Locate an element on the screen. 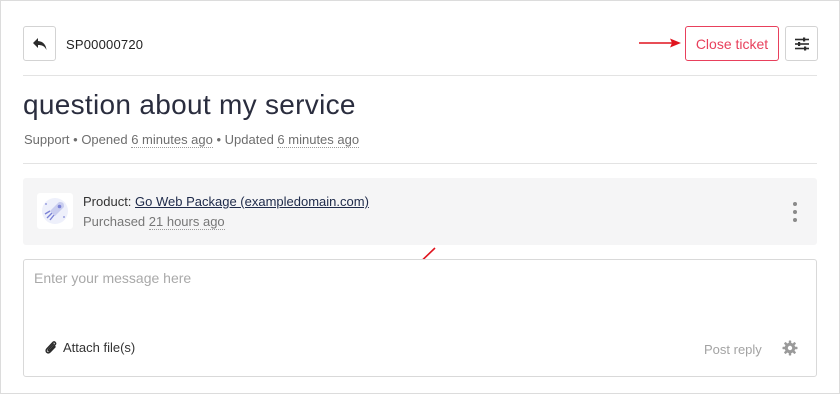  reply-arrow-icon is located at coordinates (39, 43).